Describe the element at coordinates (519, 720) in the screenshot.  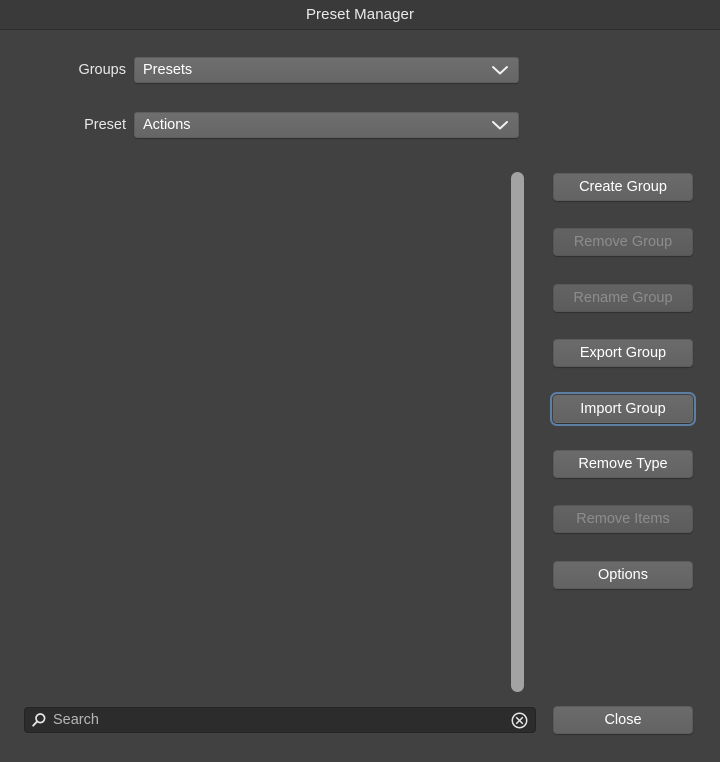
I see `clear-circle-icon` at that location.